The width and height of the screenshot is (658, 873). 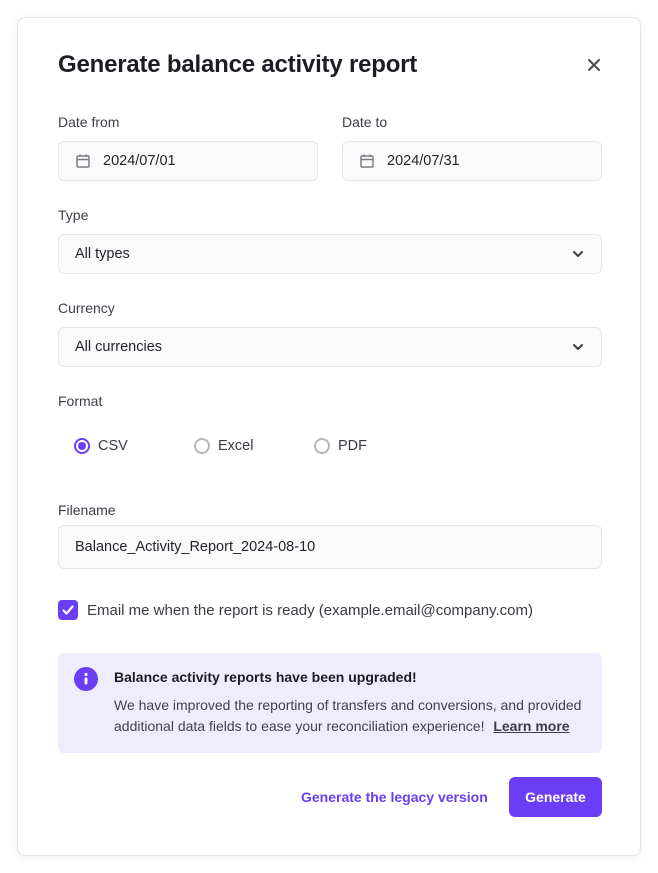 What do you see at coordinates (352, 446) in the screenshot?
I see `format-option-label: PDF` at bounding box center [352, 446].